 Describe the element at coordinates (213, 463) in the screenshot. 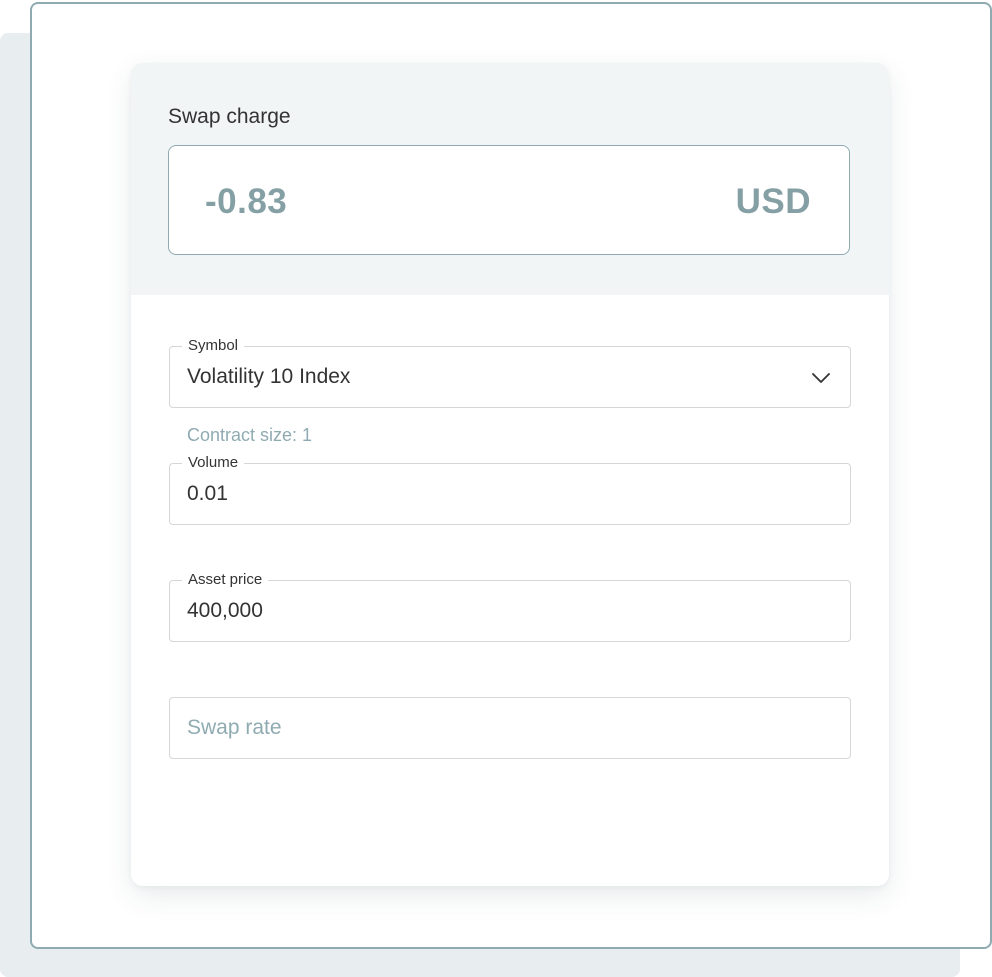

I see `volume-label: Volume` at that location.